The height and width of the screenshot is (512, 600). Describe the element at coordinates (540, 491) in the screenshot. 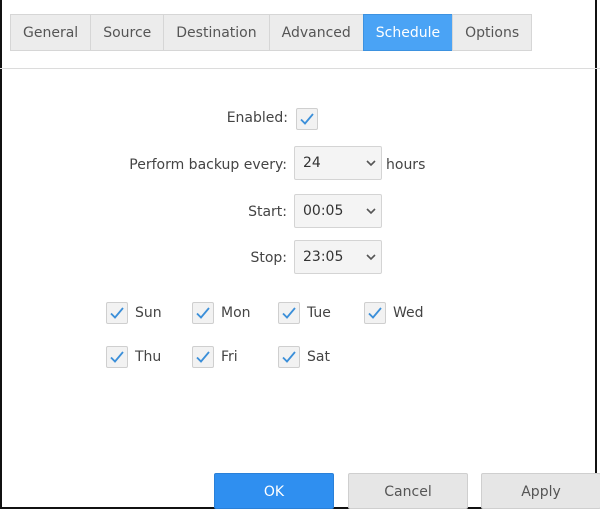

I see `apply-button: Apply` at that location.